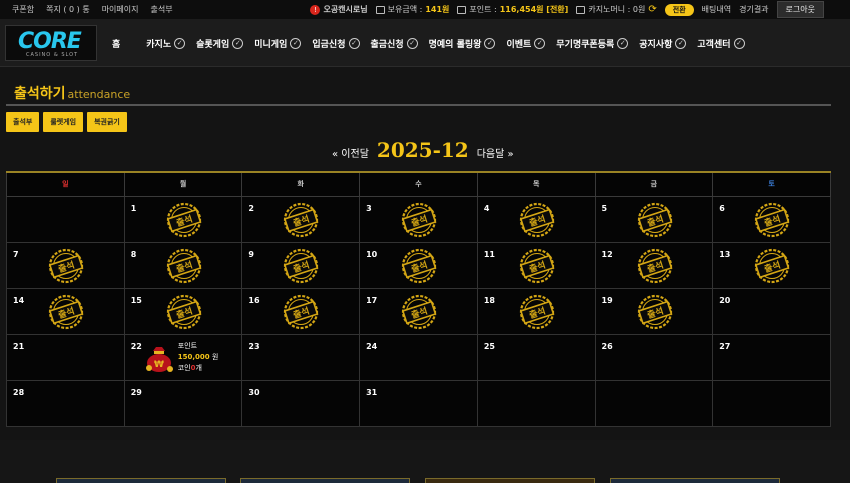 The height and width of the screenshot is (483, 850). Describe the element at coordinates (592, 43) in the screenshot. I see `nav-coupon-register: 무기명쿠폰등록 ✓` at that location.